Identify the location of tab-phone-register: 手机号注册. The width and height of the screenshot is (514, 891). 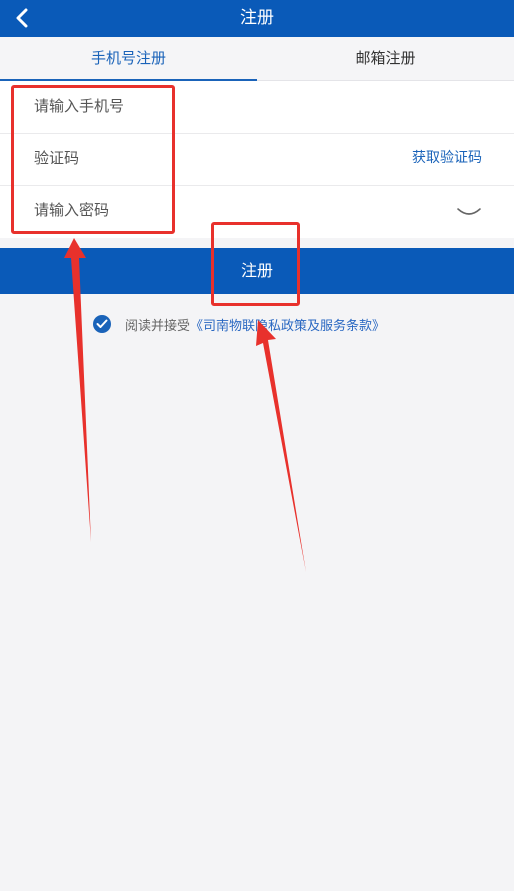
(128, 58).